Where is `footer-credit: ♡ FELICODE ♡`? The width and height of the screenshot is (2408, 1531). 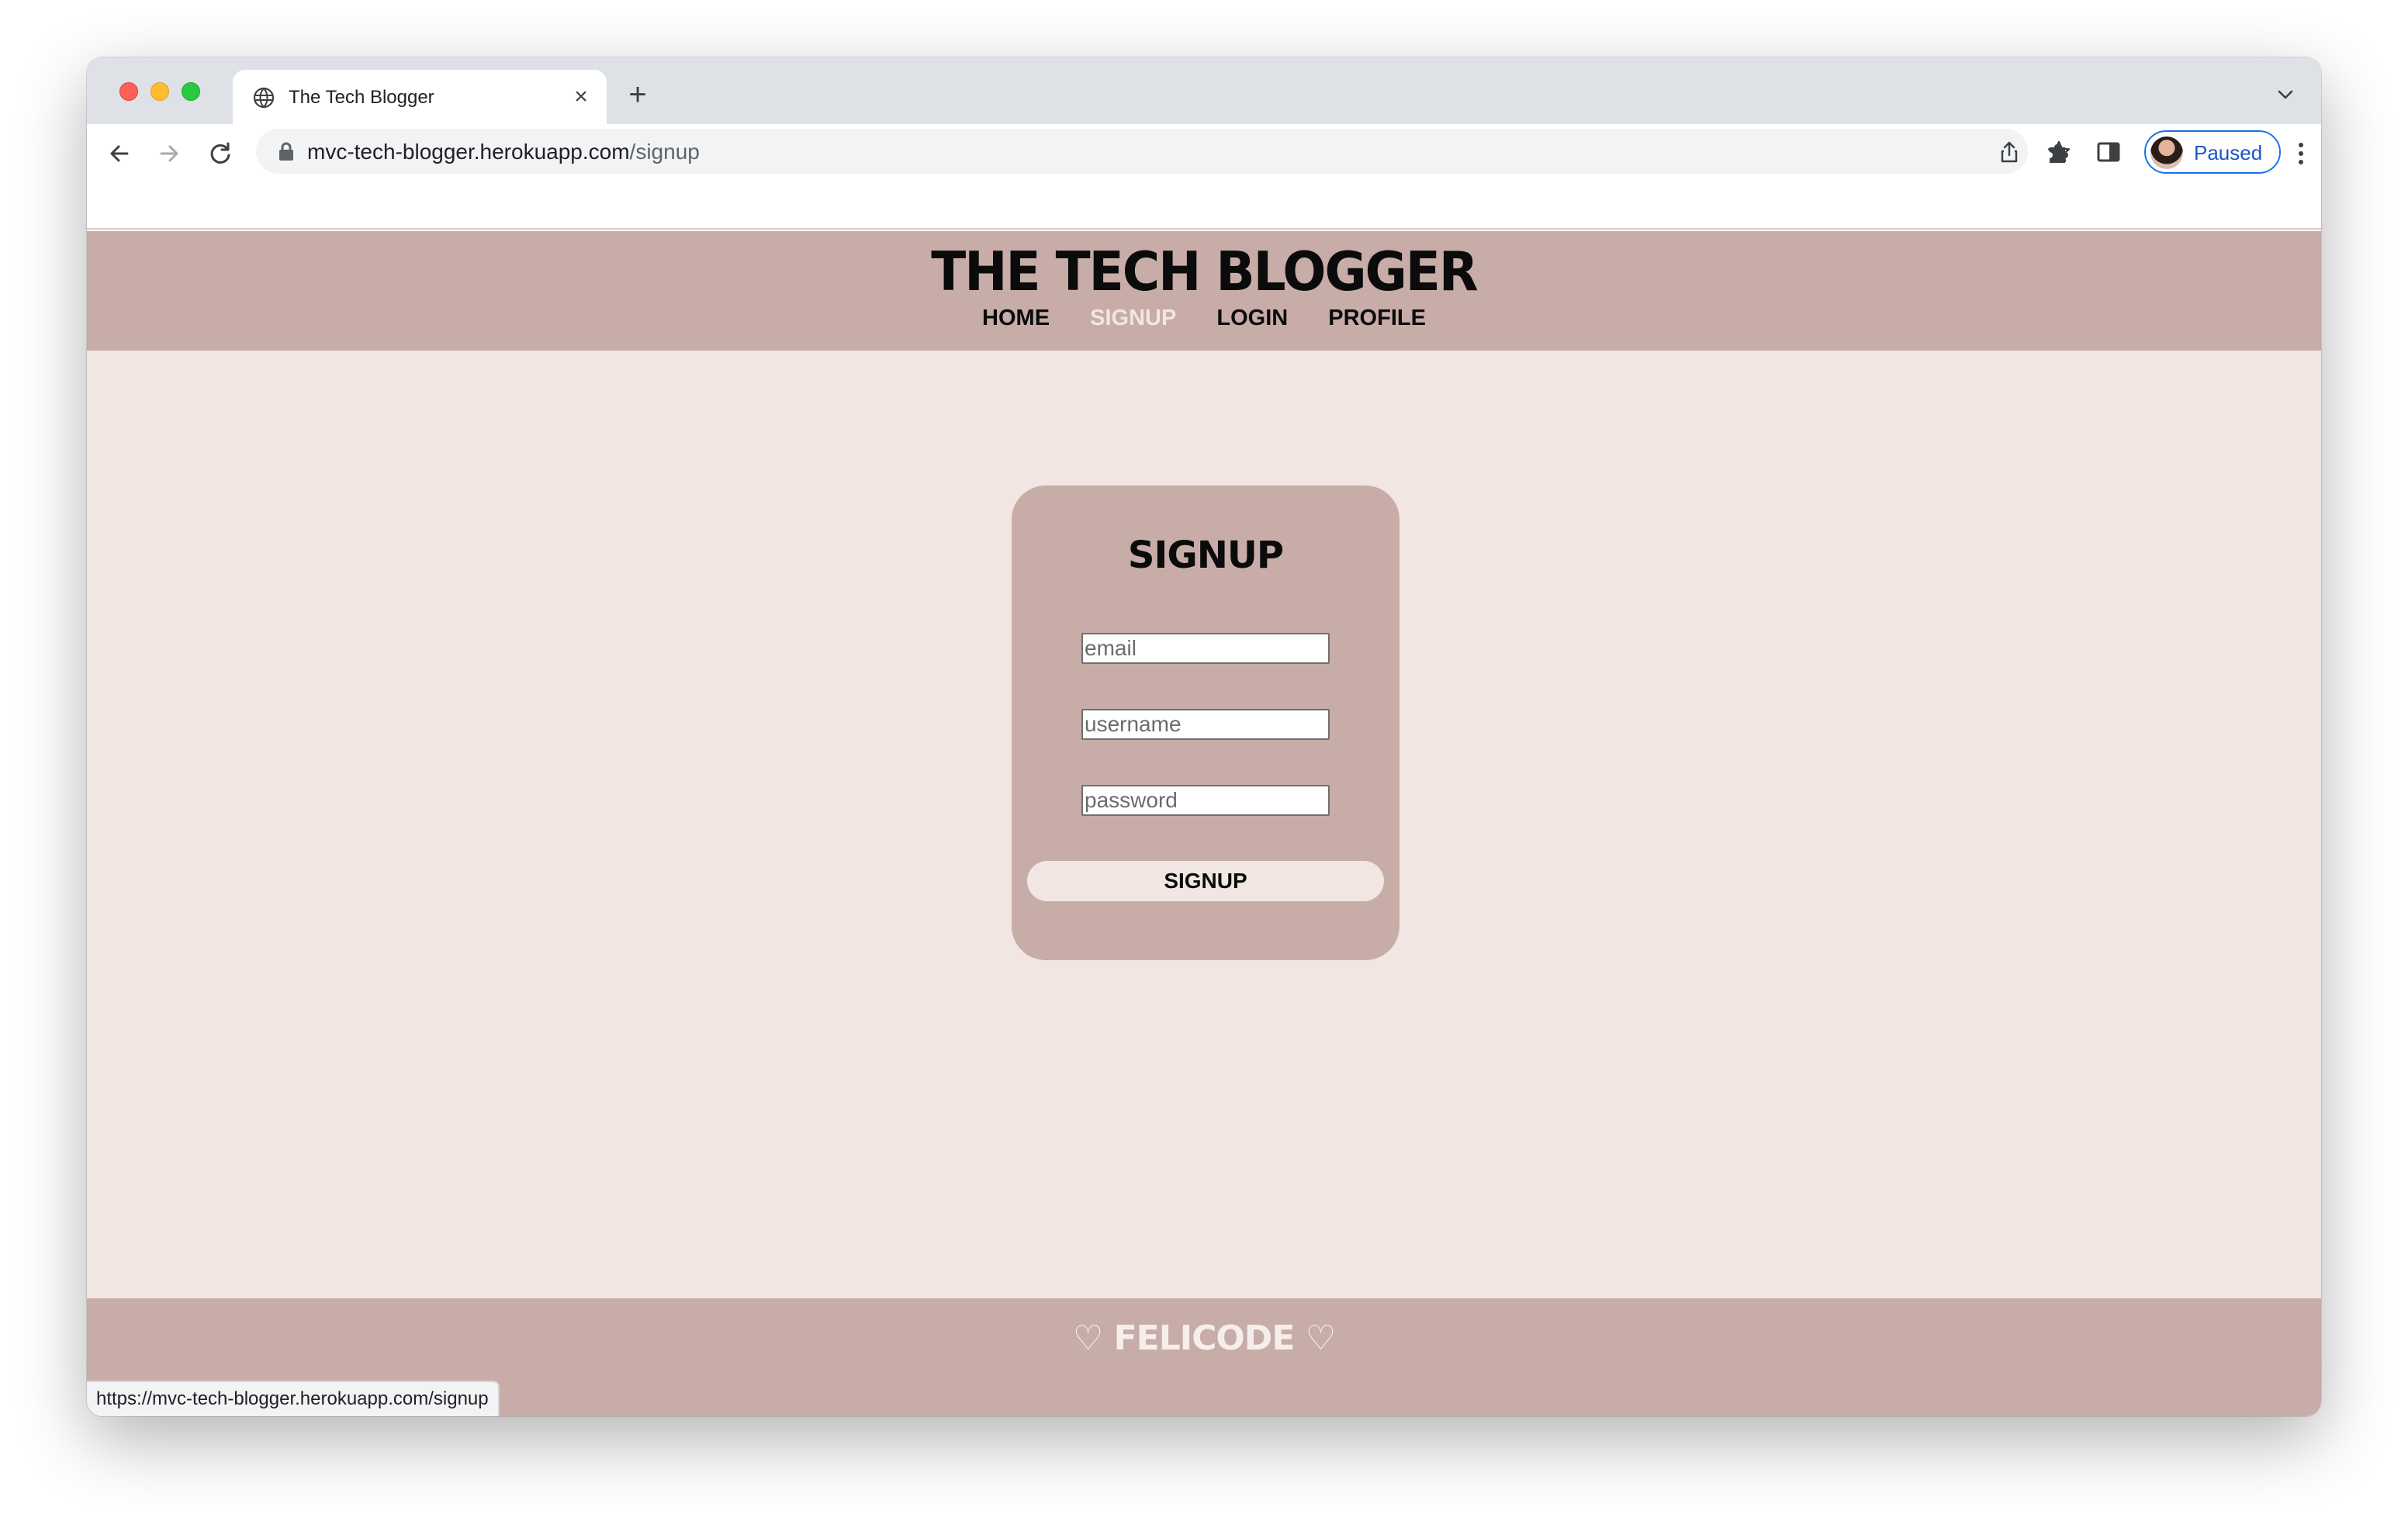 footer-credit: ♡ FELICODE ♡ is located at coordinates (1204, 1338).